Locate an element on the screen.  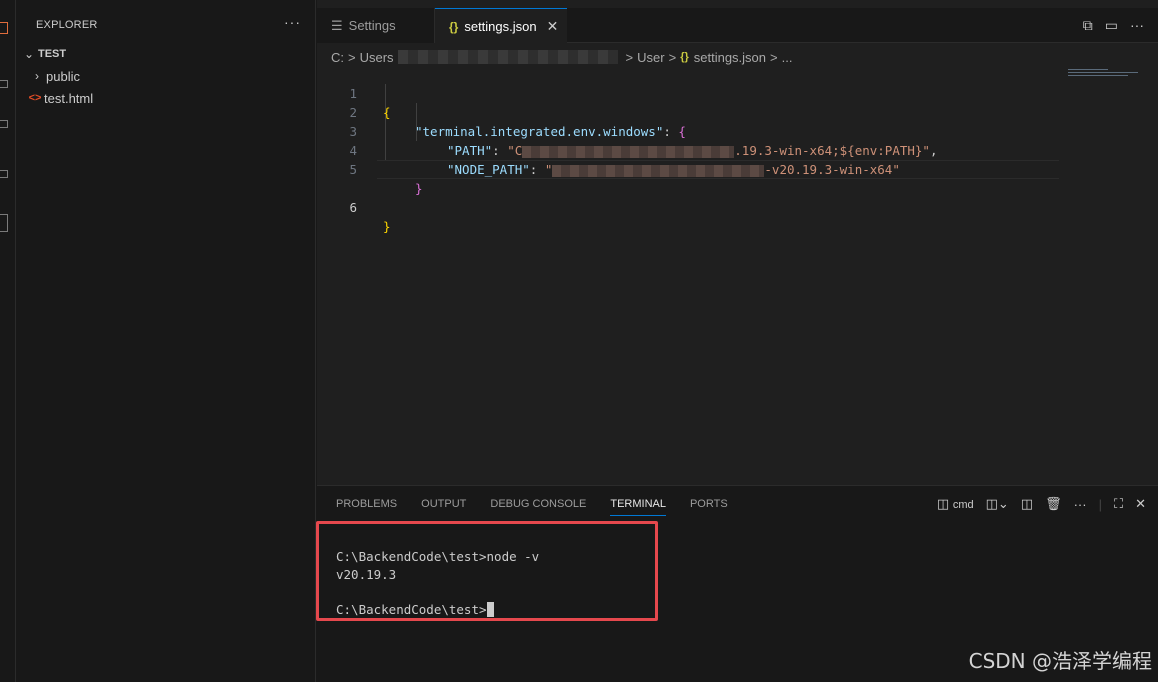
new-terminal-dropdown: ◫⌄ is located at coordinates (997, 504).